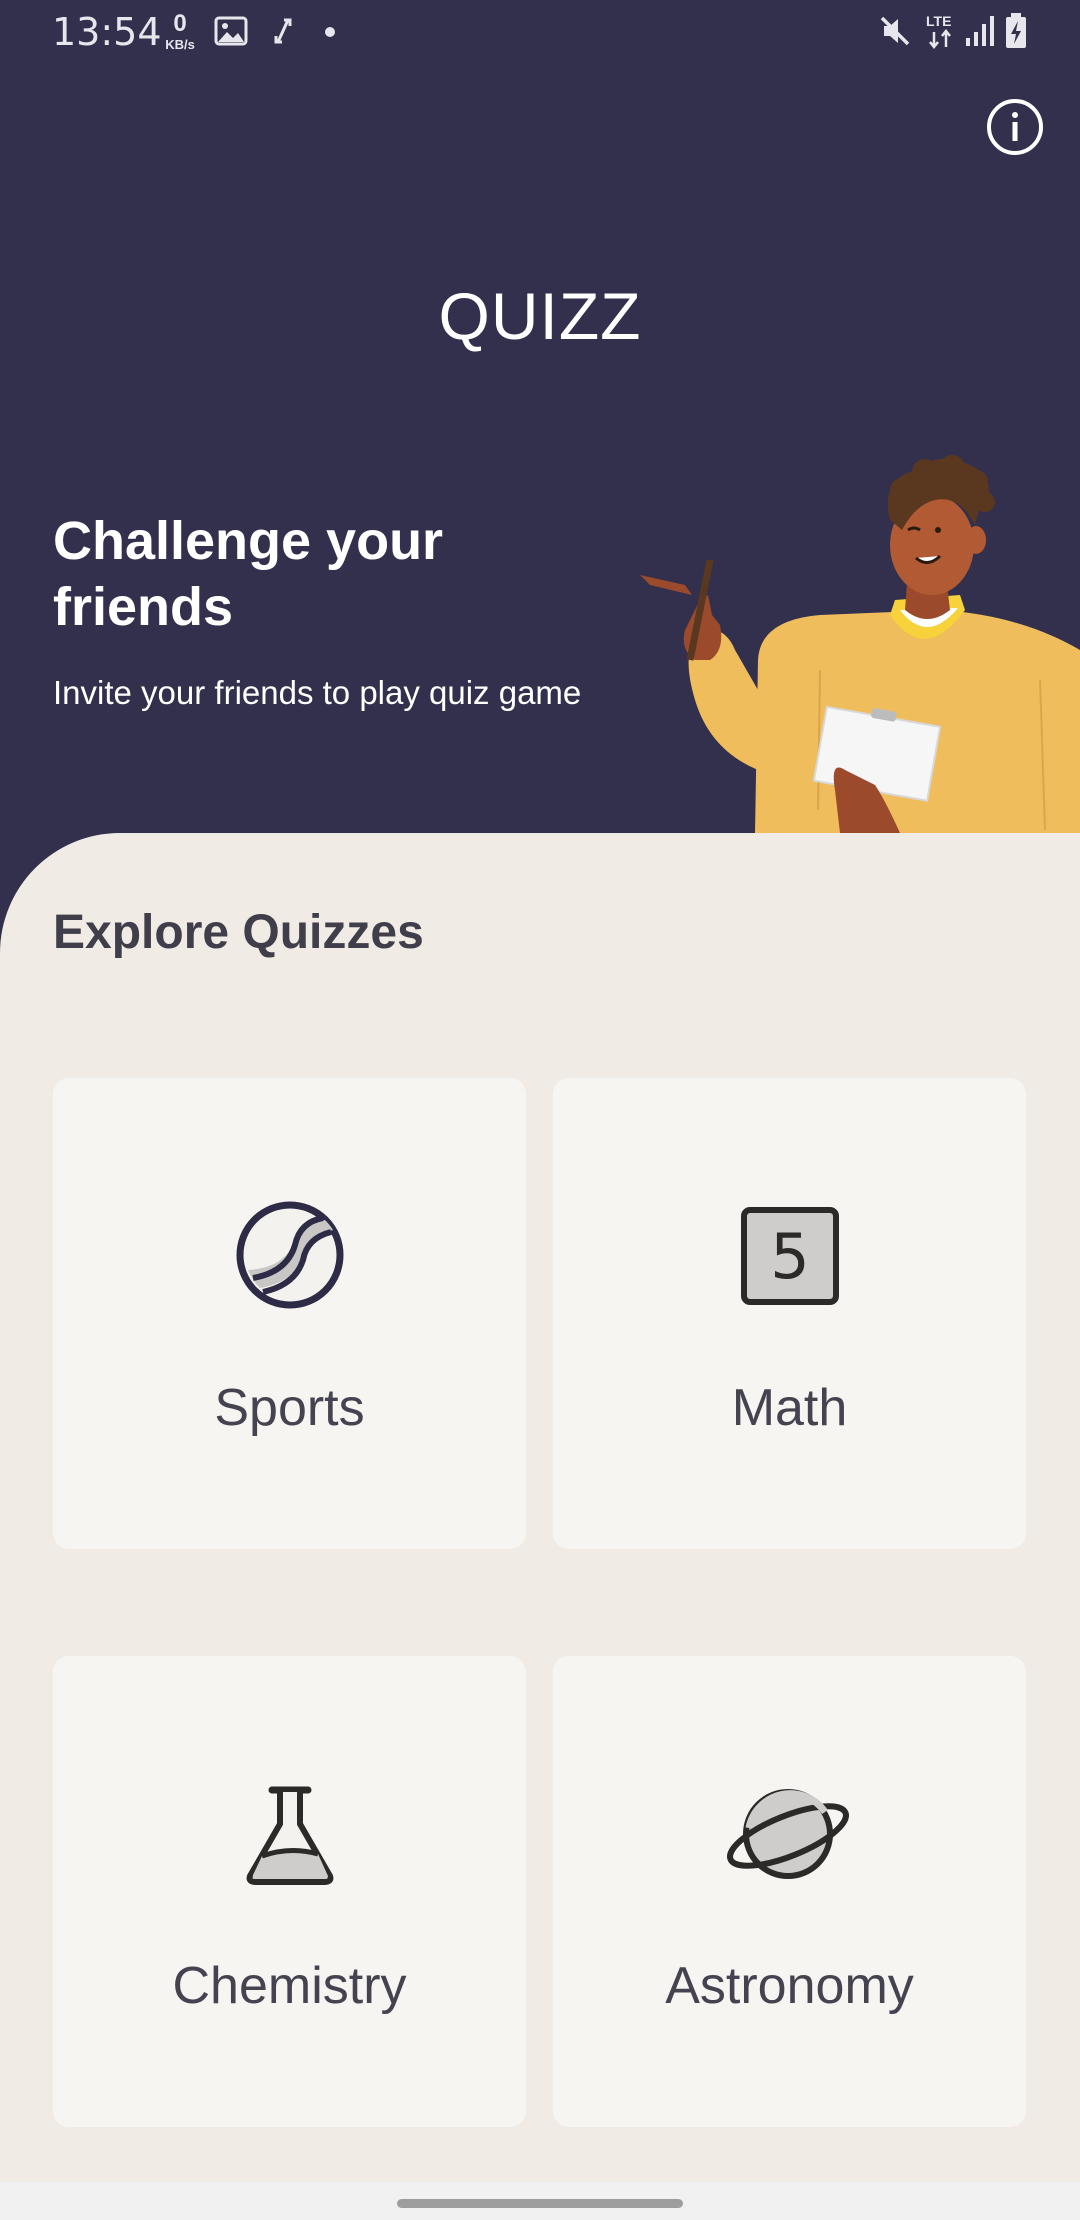  Describe the element at coordinates (789, 1986) in the screenshot. I see `category-label: Astronomy` at that location.